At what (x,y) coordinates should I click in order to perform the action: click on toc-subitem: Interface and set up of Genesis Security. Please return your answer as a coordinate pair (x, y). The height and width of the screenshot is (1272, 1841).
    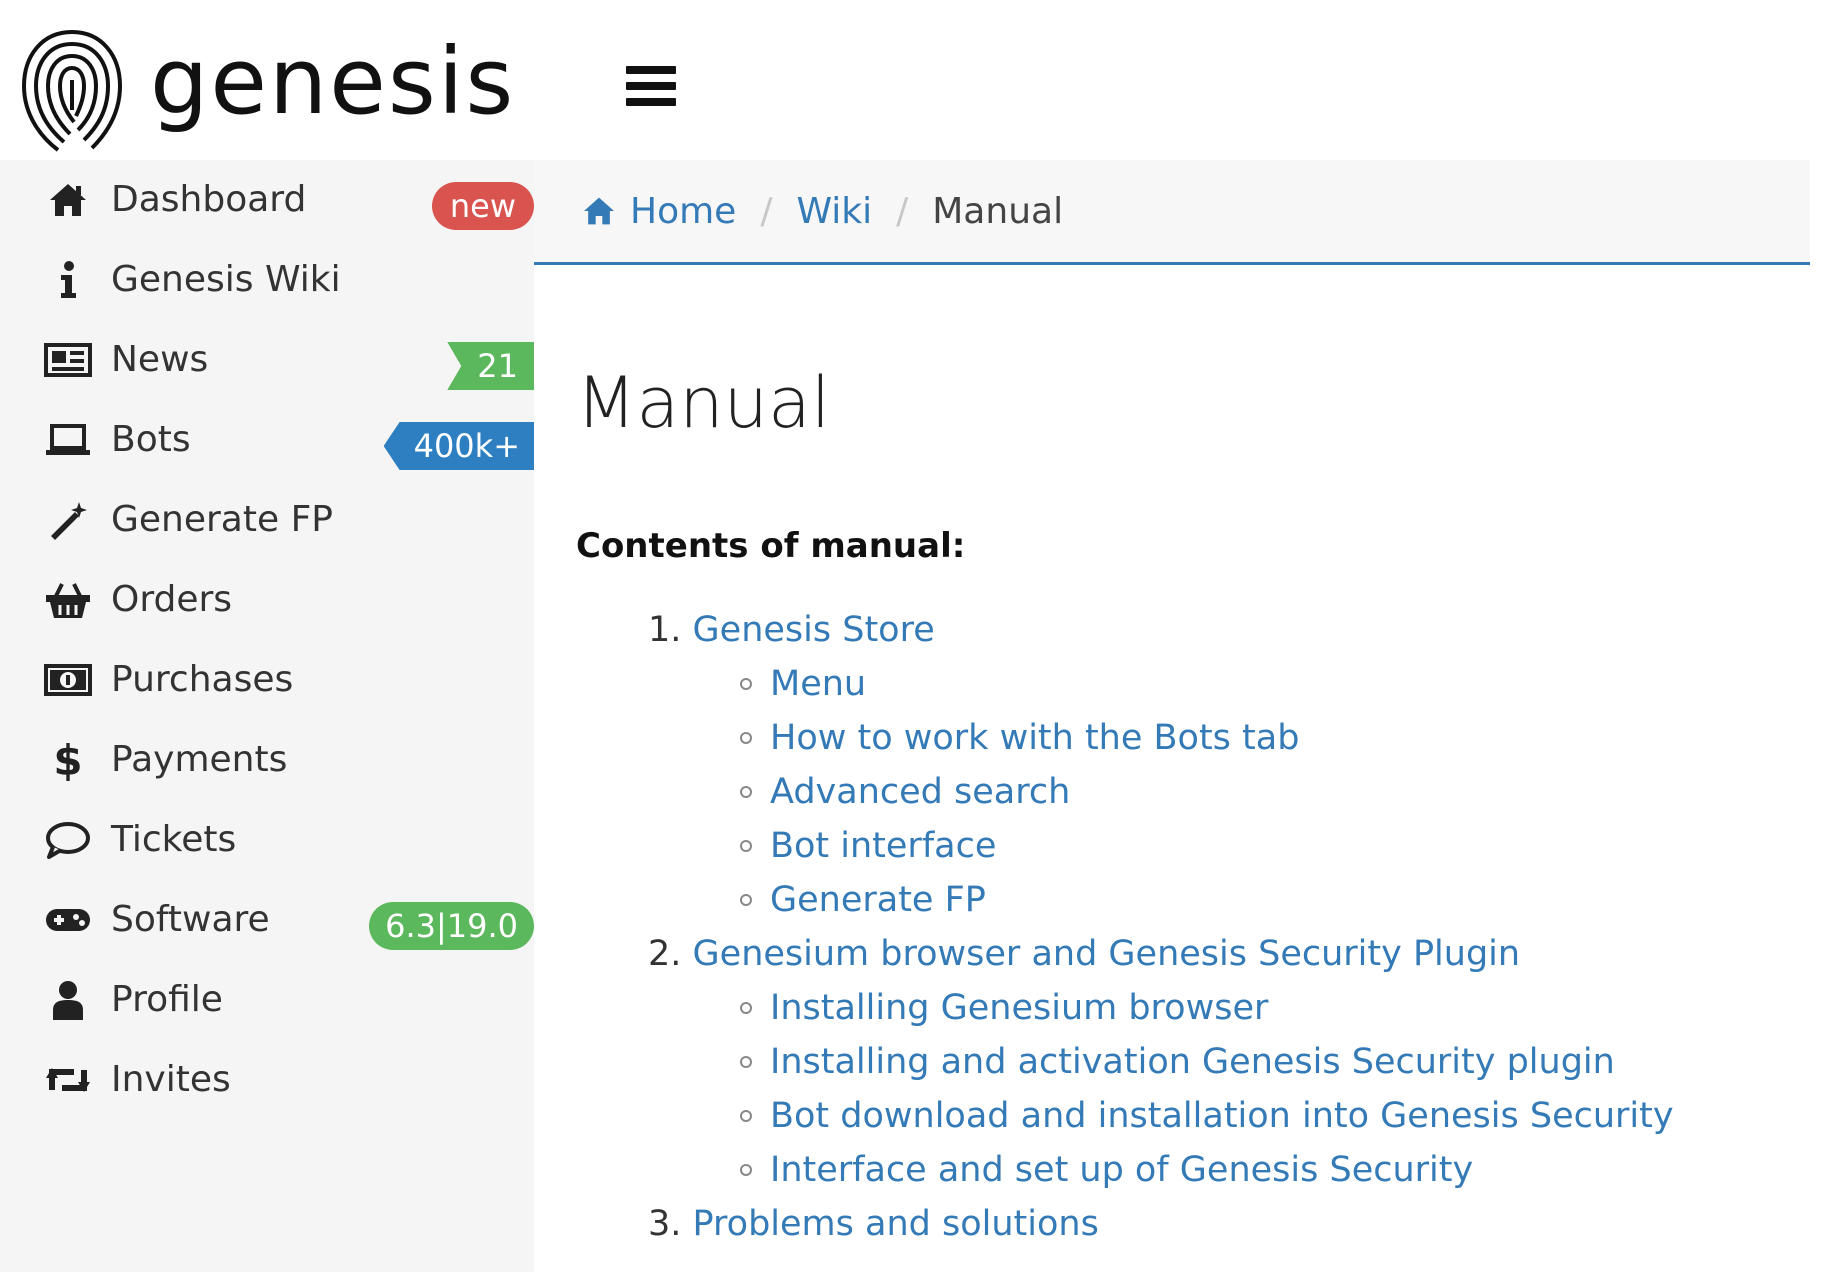
    Looking at the image, I should click on (1106, 1170).